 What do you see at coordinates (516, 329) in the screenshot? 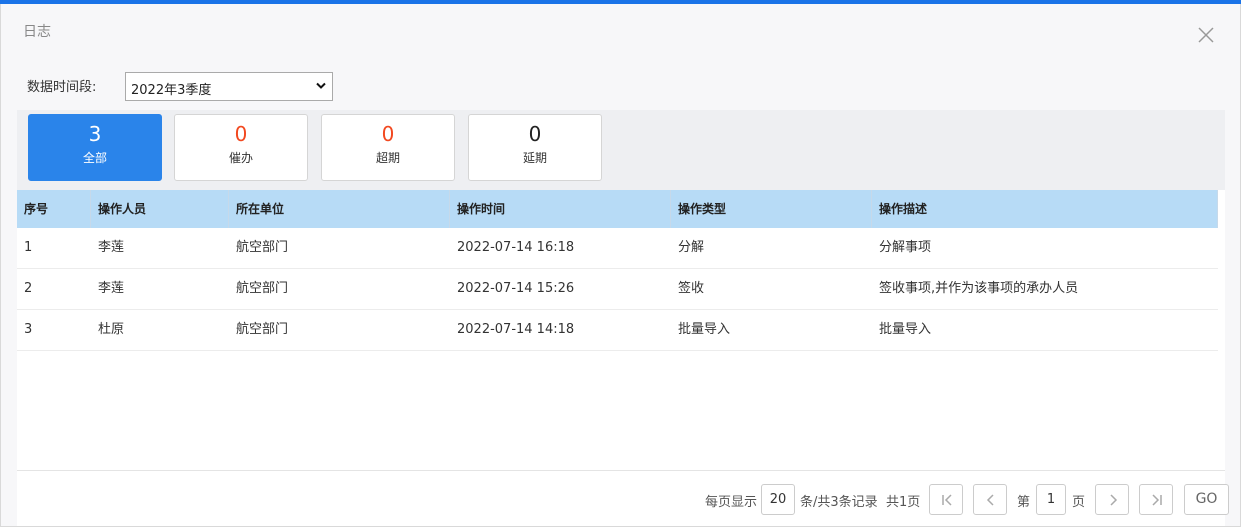
I see `cell-time: 2022-07-14 14:18` at bounding box center [516, 329].